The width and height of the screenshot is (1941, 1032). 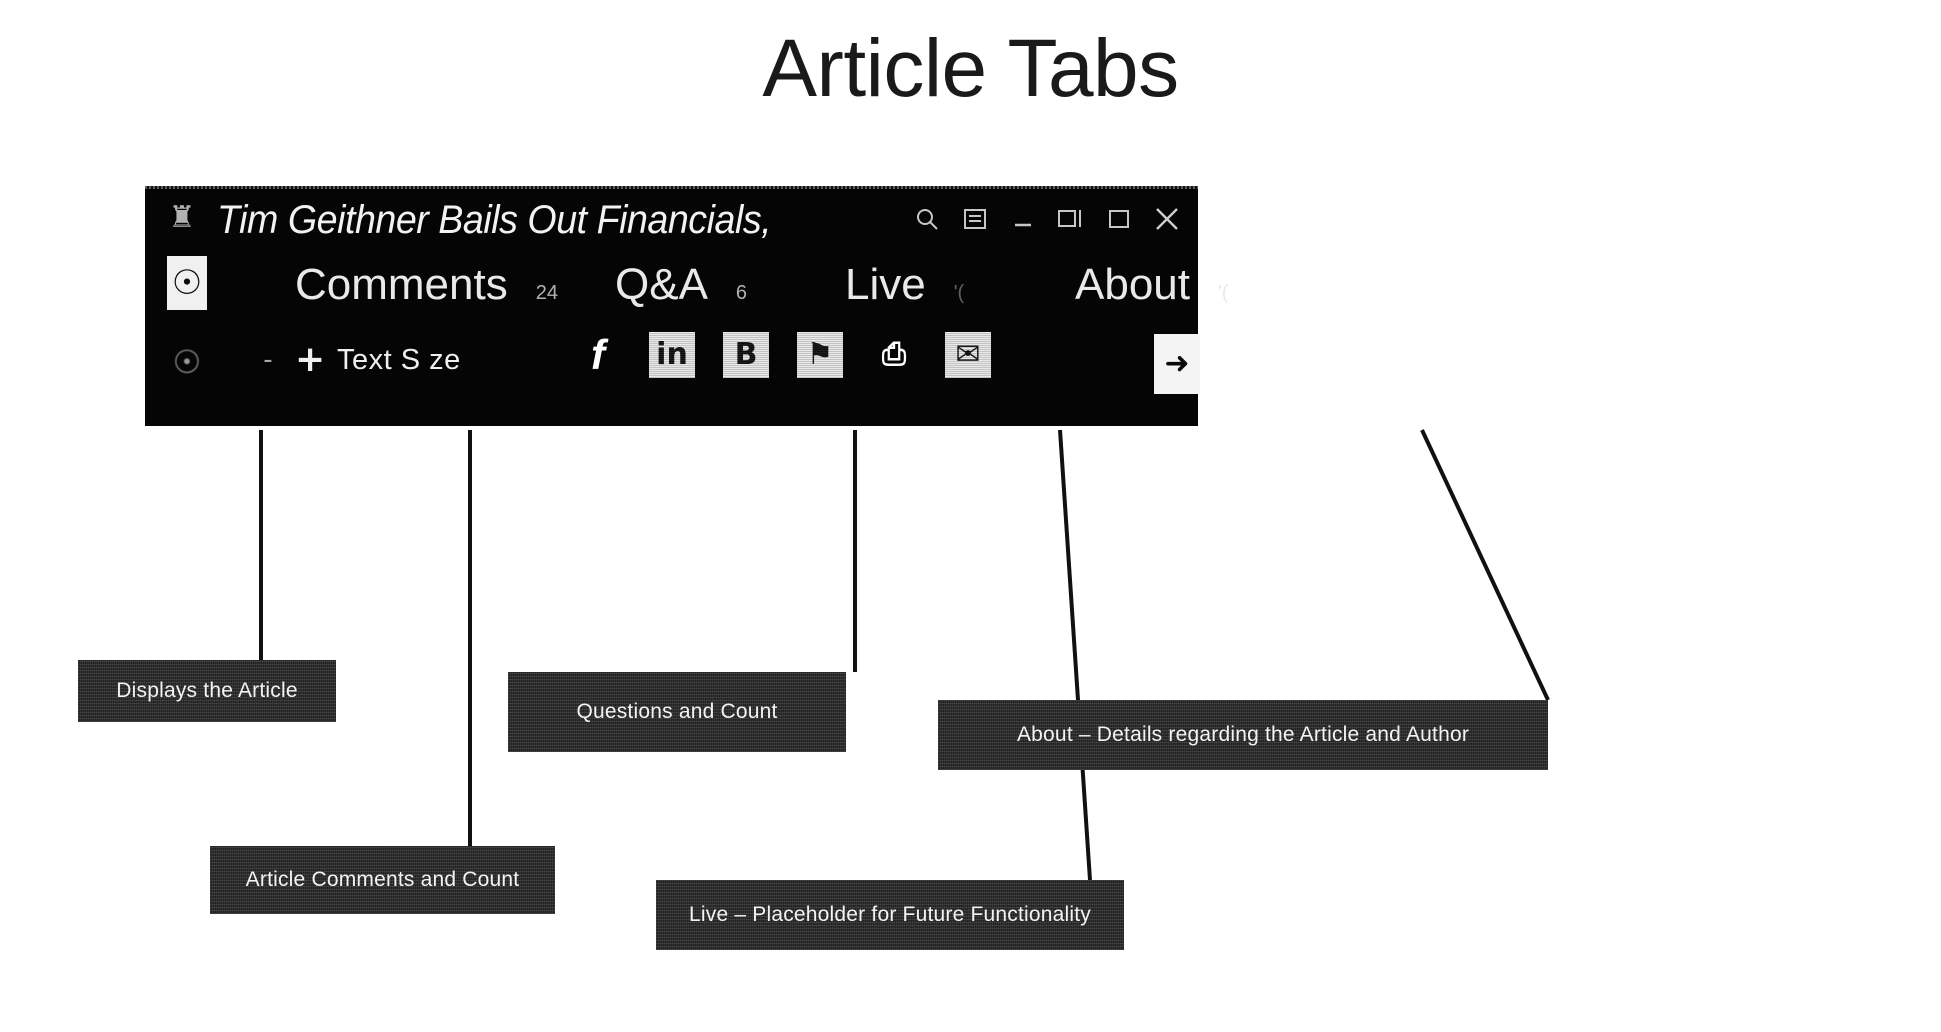 I want to click on window-titlebar: ♜ Tim Geithner Bails Out Financials,, so click(x=671, y=218).